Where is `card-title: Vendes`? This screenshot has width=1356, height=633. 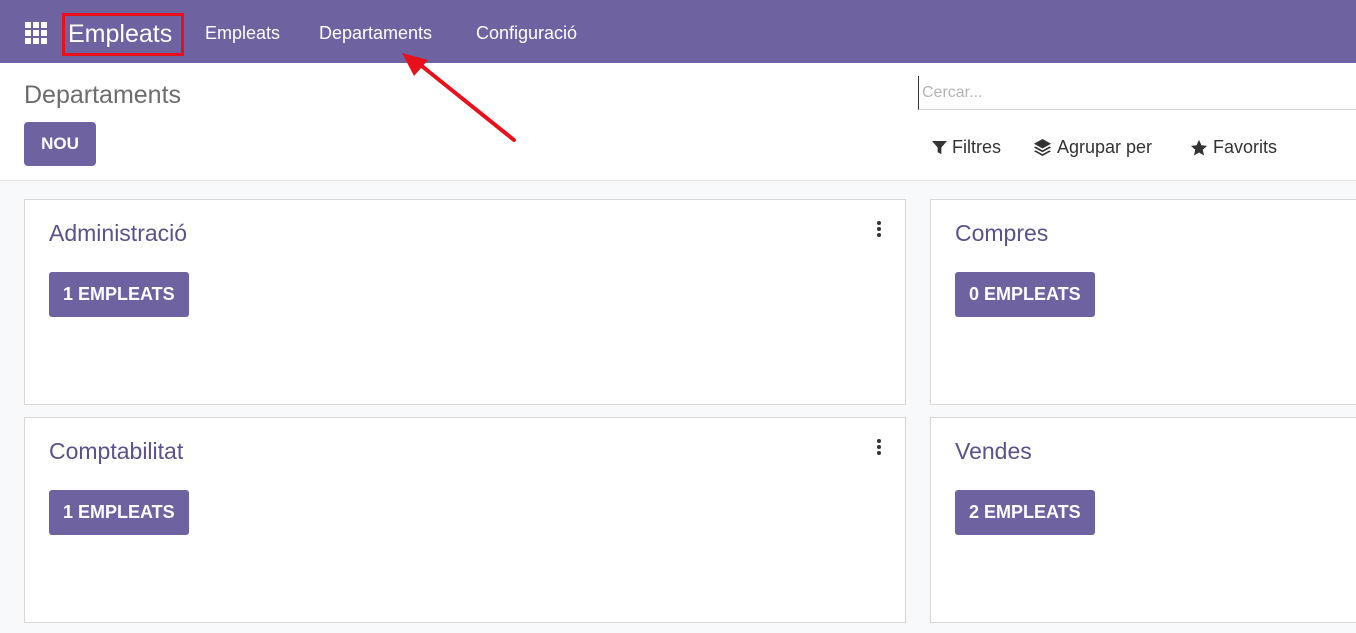
card-title: Vendes is located at coordinates (993, 451).